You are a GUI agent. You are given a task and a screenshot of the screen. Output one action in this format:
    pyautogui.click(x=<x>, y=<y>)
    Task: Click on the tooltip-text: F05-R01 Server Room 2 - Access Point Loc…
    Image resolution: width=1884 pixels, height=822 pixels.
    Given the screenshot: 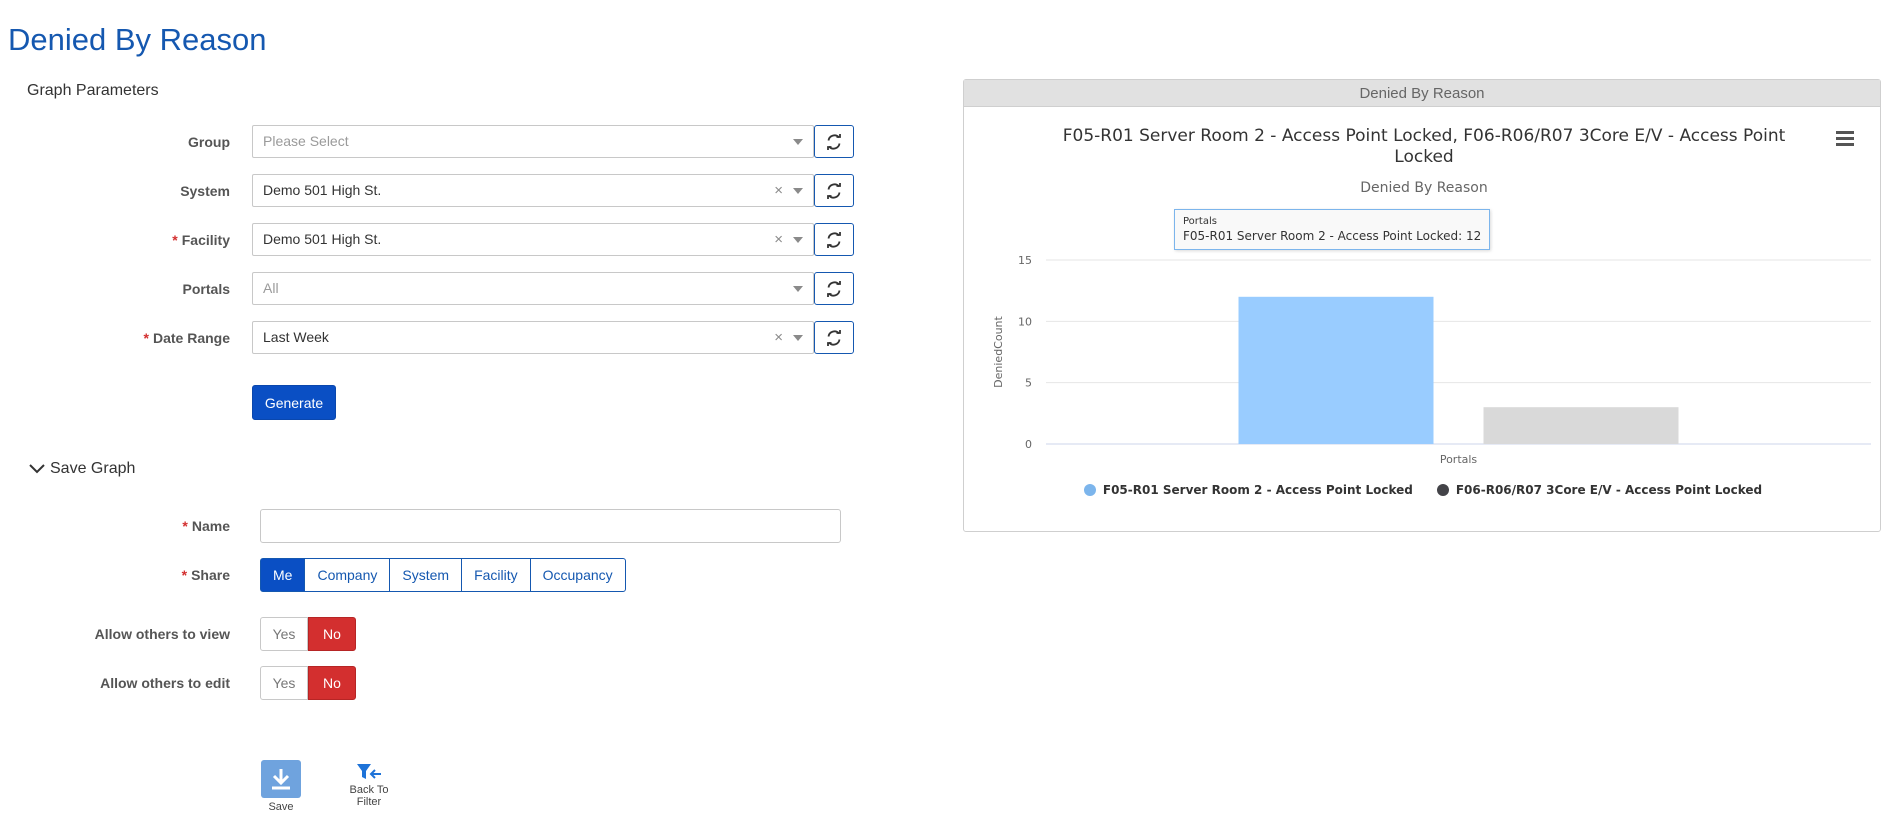 What is the action you would take?
    pyautogui.click(x=1332, y=236)
    